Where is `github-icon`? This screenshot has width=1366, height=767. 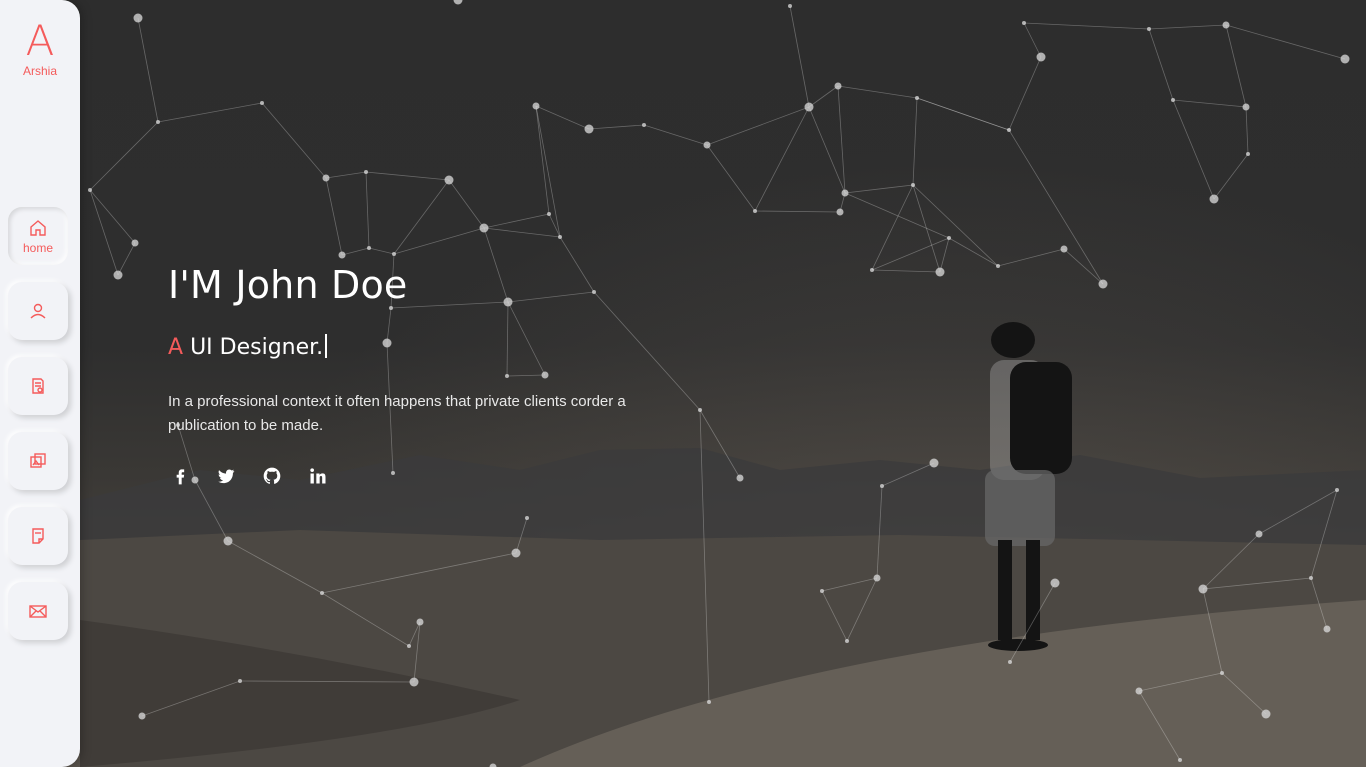
github-icon is located at coordinates (272, 475).